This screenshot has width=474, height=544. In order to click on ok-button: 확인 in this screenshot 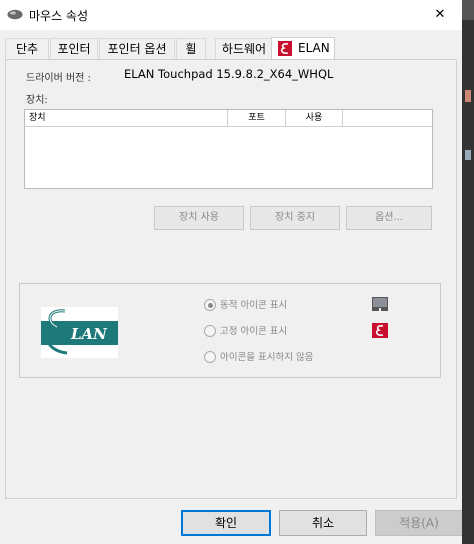, I will do `click(226, 523)`.